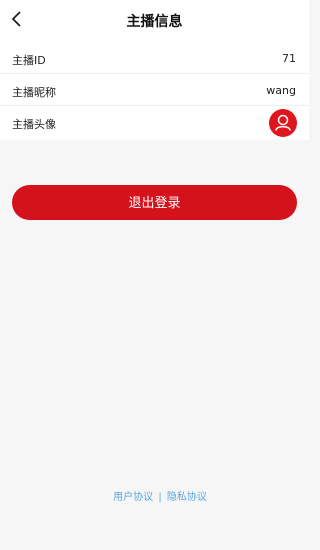  What do you see at coordinates (281, 90) in the screenshot?
I see `nickname-value: wang` at bounding box center [281, 90].